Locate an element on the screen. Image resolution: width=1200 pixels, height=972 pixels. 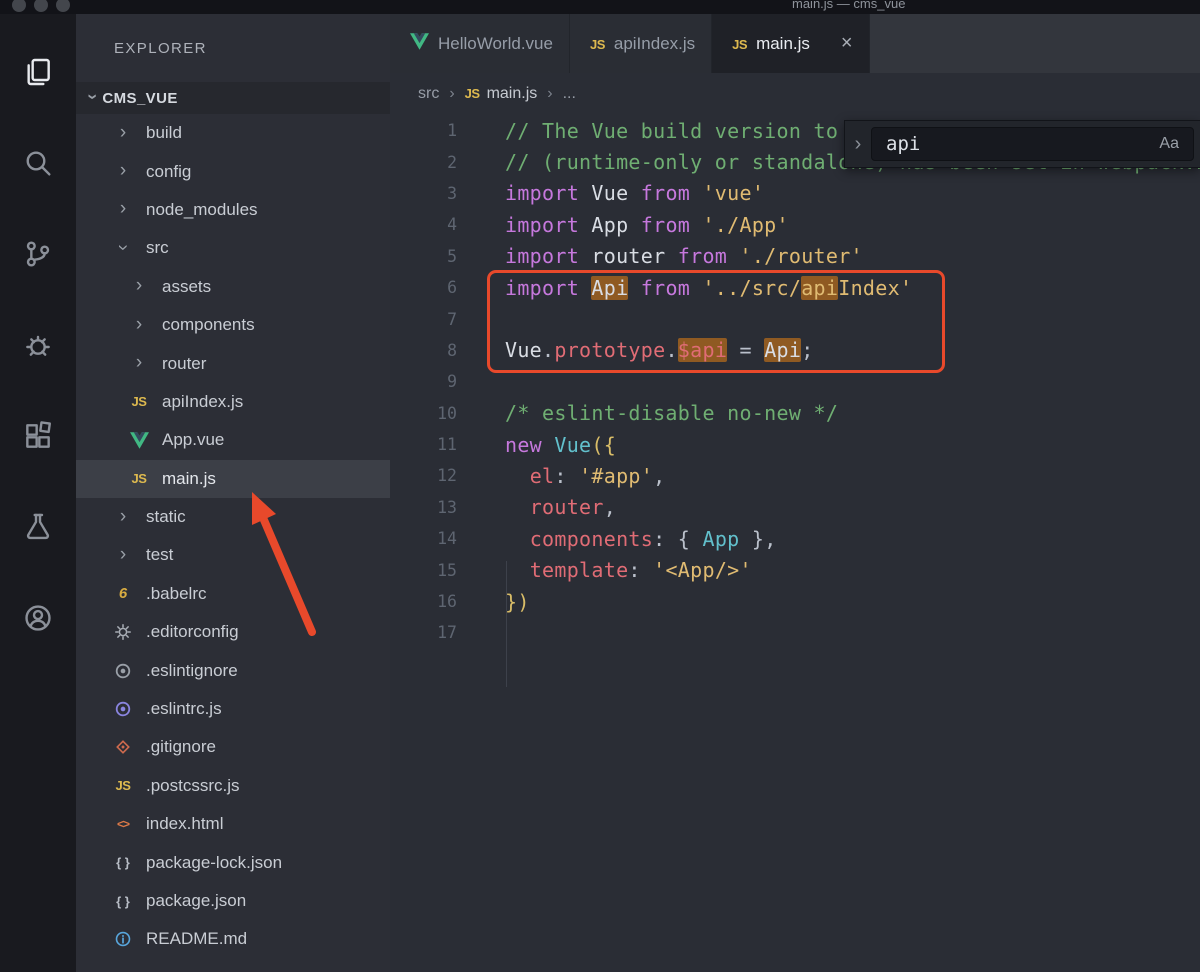
eslint-gray-file-icon is located at coordinates (123, 671).